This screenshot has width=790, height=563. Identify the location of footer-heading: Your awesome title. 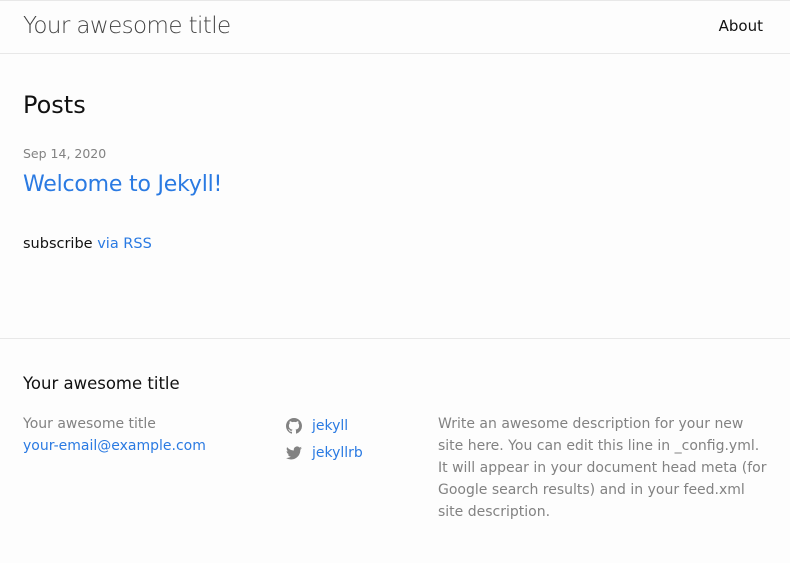
(101, 383).